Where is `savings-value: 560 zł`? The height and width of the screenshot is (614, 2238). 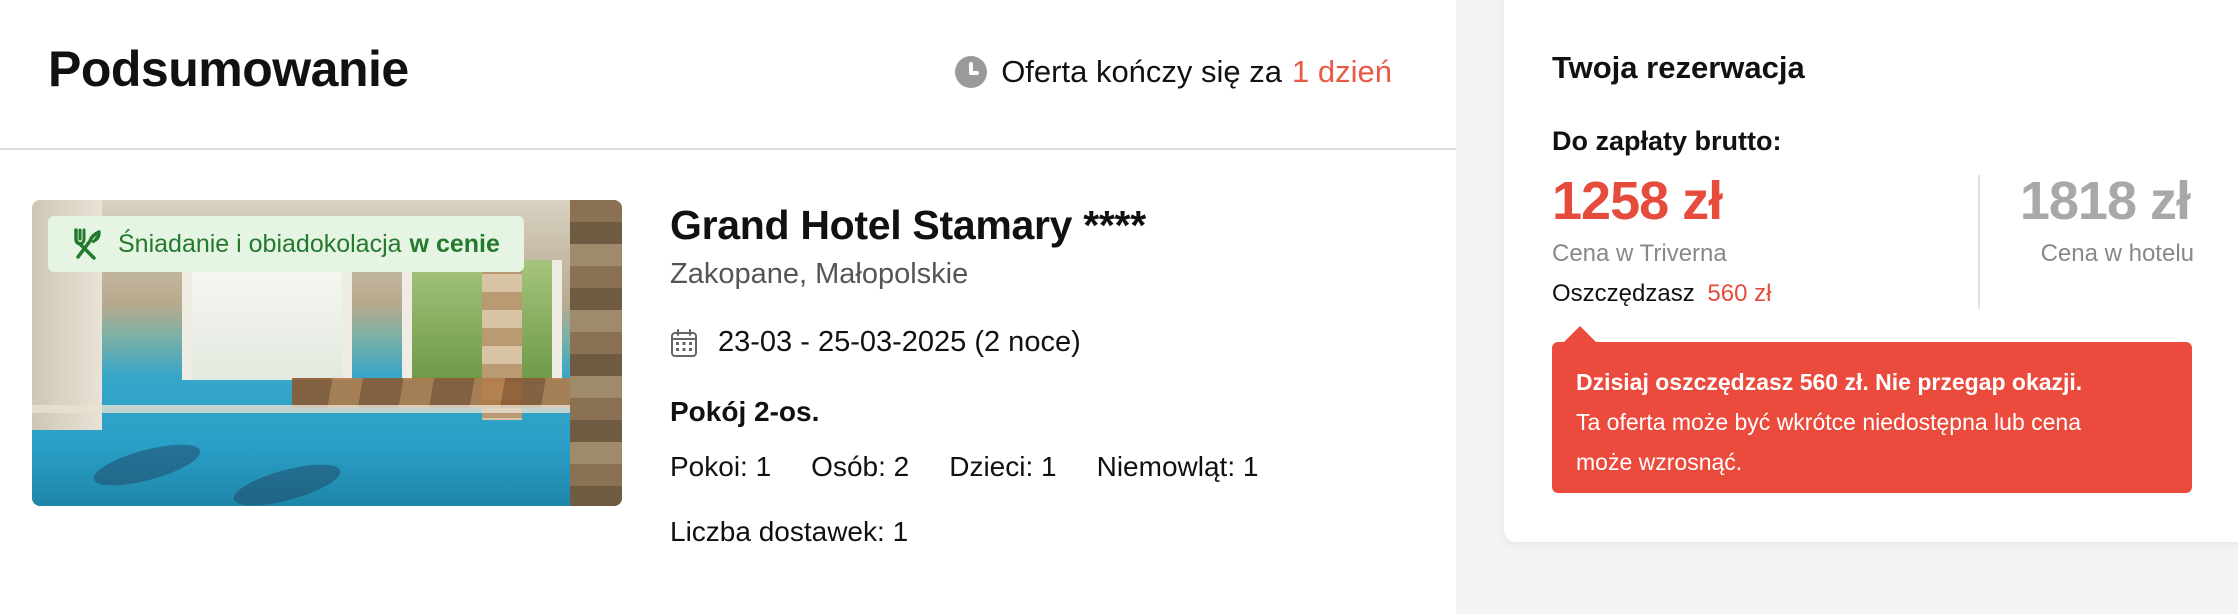 savings-value: 560 zł is located at coordinates (1739, 293).